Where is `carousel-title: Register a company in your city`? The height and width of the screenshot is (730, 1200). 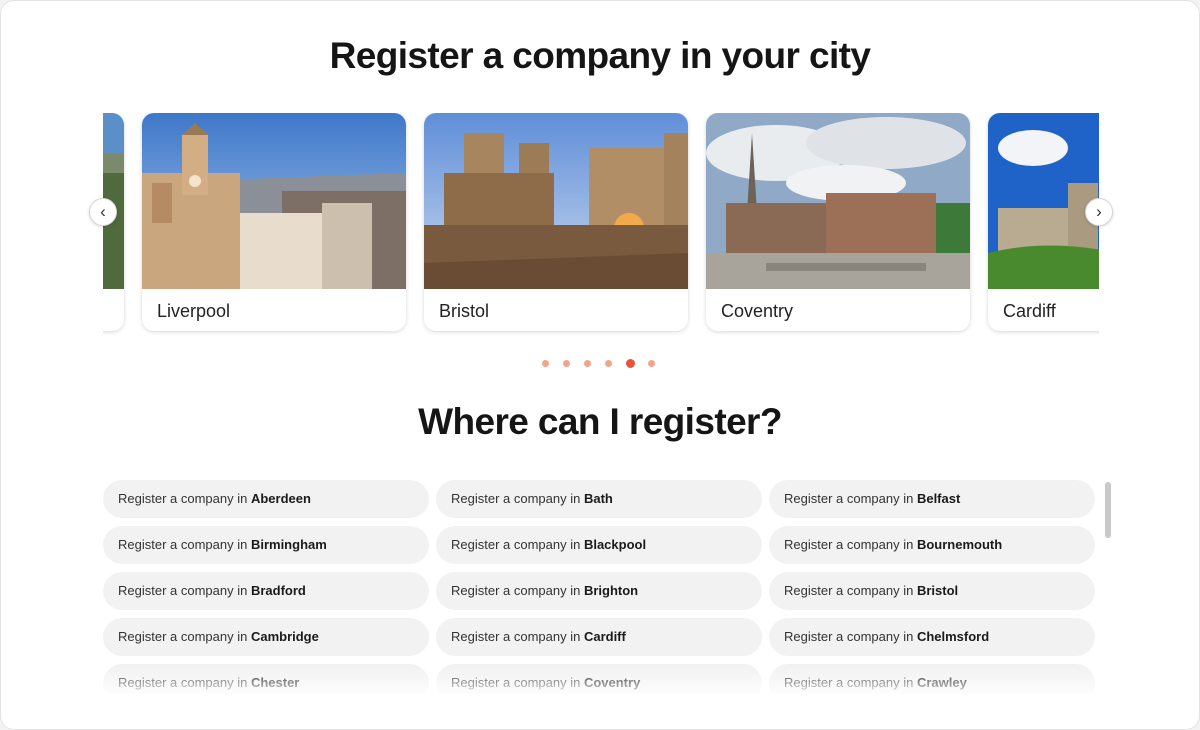 carousel-title: Register a company in your city is located at coordinates (600, 55).